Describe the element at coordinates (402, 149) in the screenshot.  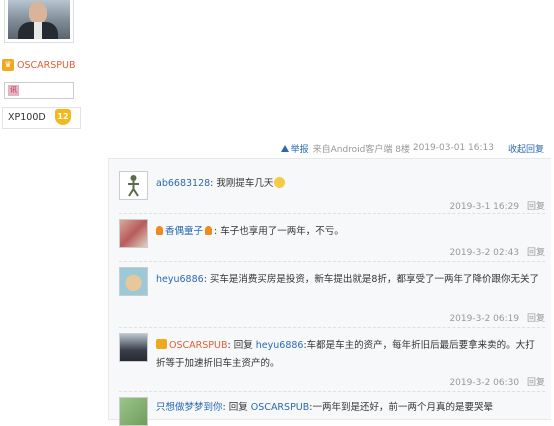
I see `post-floor: 8楼` at that location.